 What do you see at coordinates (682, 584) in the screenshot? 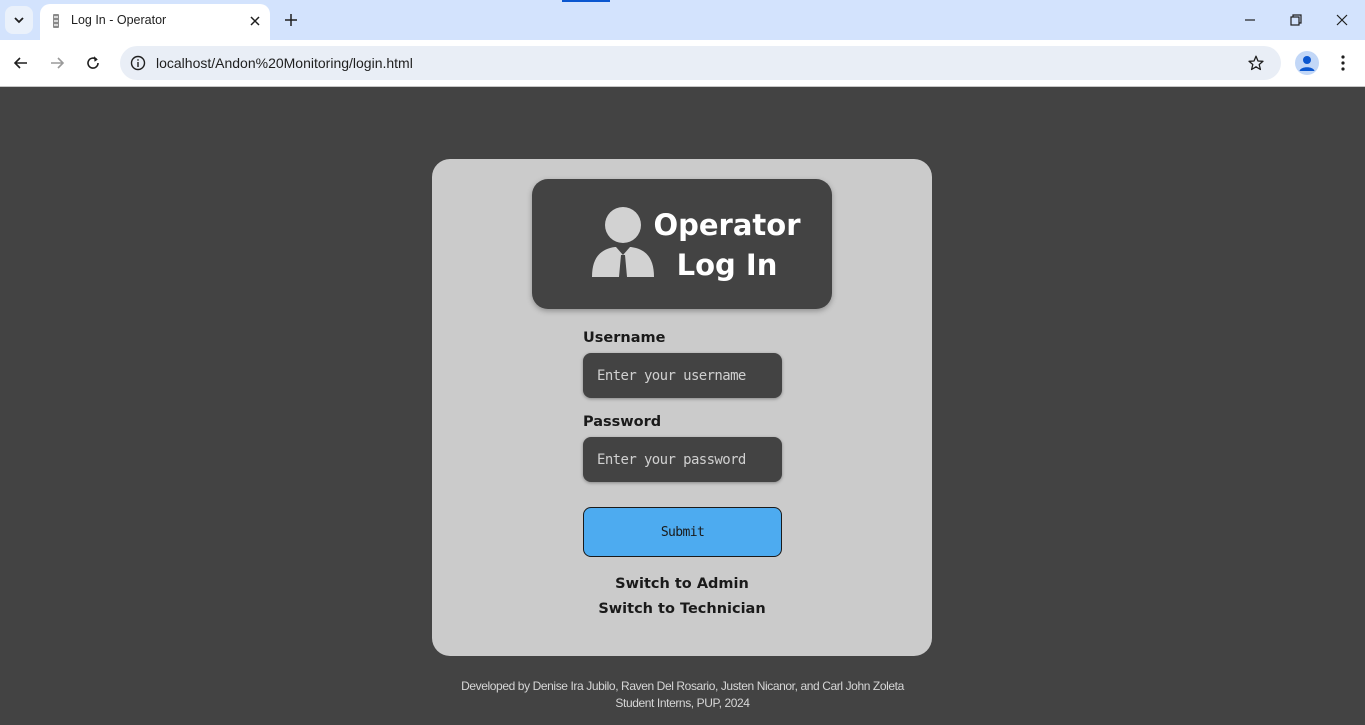
I see `switch-to-admin-link: Switch to Admin` at bounding box center [682, 584].